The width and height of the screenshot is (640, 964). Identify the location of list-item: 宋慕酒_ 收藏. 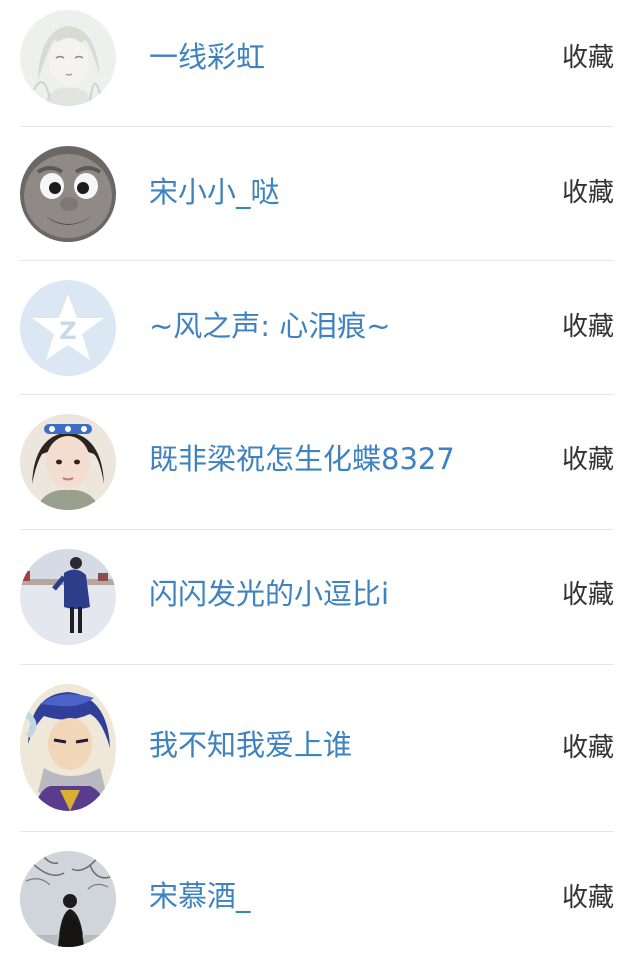
(317, 898).